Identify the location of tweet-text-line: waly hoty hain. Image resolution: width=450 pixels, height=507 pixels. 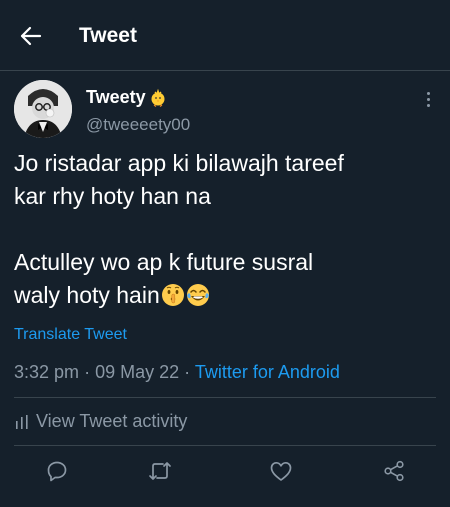
(87, 295).